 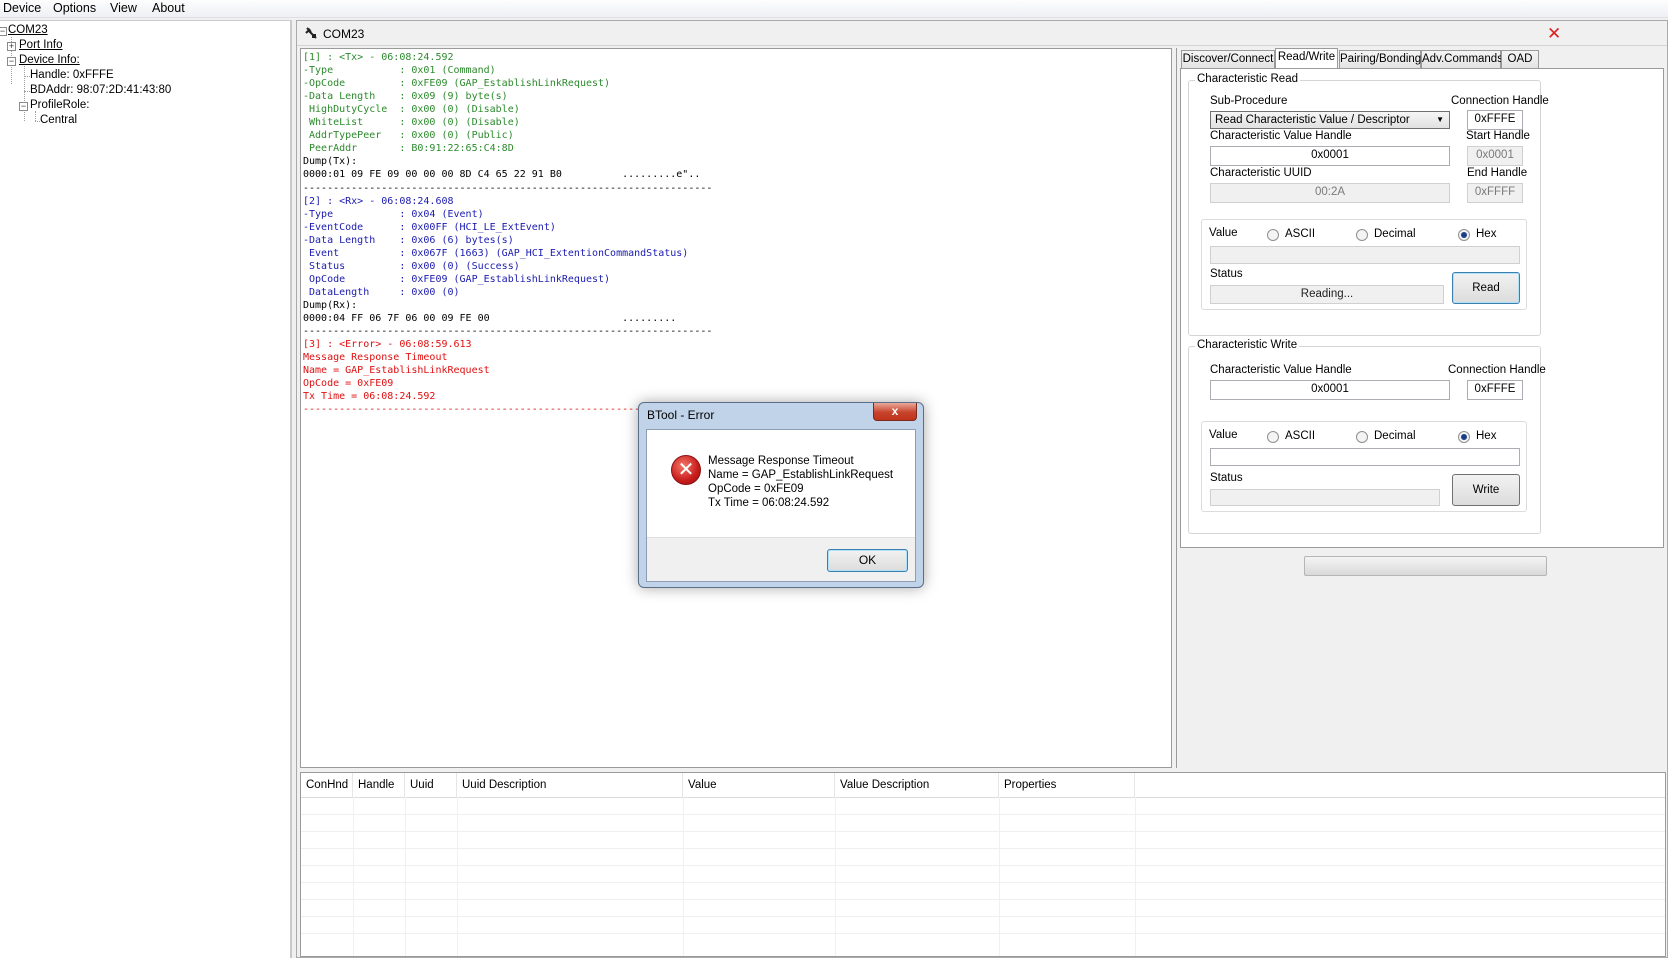 What do you see at coordinates (867, 560) in the screenshot?
I see `ok-button: OK` at bounding box center [867, 560].